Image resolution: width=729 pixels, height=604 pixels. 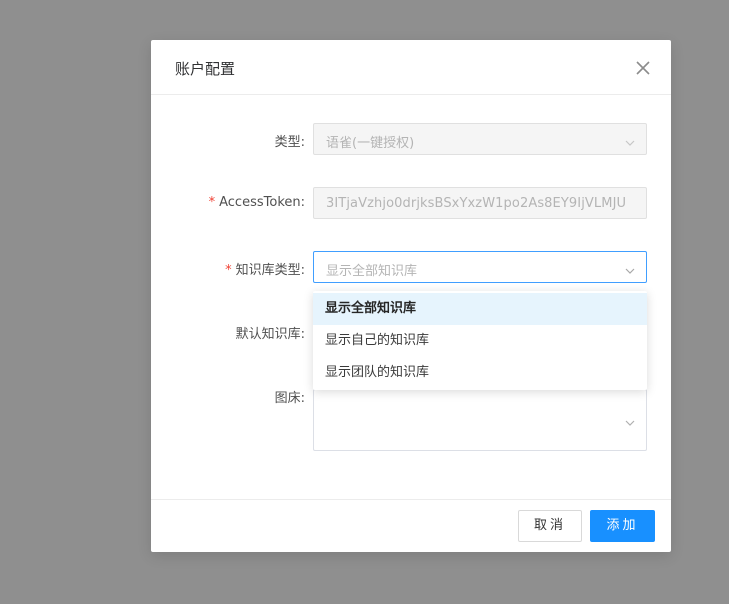 I want to click on kb-type-select: 显示全部知识库, so click(x=480, y=267).